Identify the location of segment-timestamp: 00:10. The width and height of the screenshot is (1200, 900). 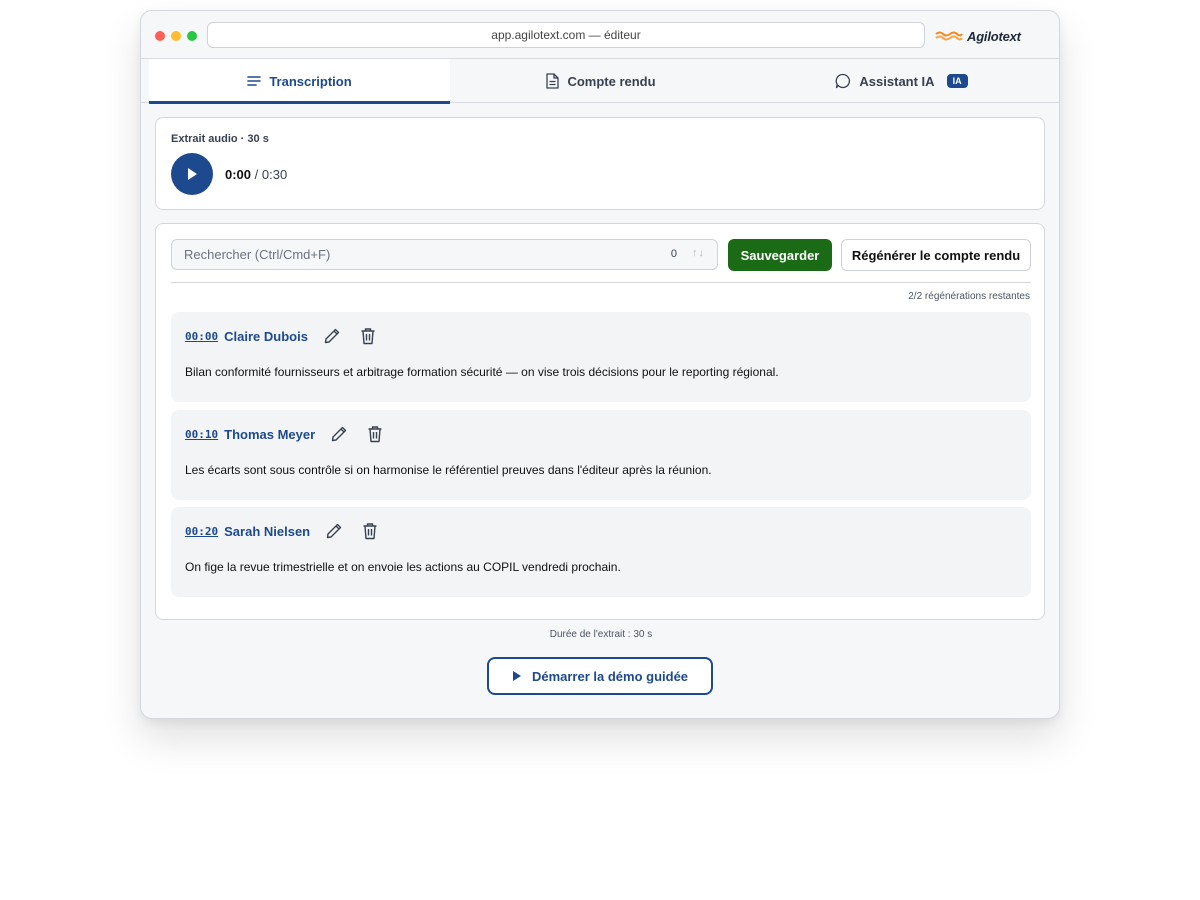
(201, 434).